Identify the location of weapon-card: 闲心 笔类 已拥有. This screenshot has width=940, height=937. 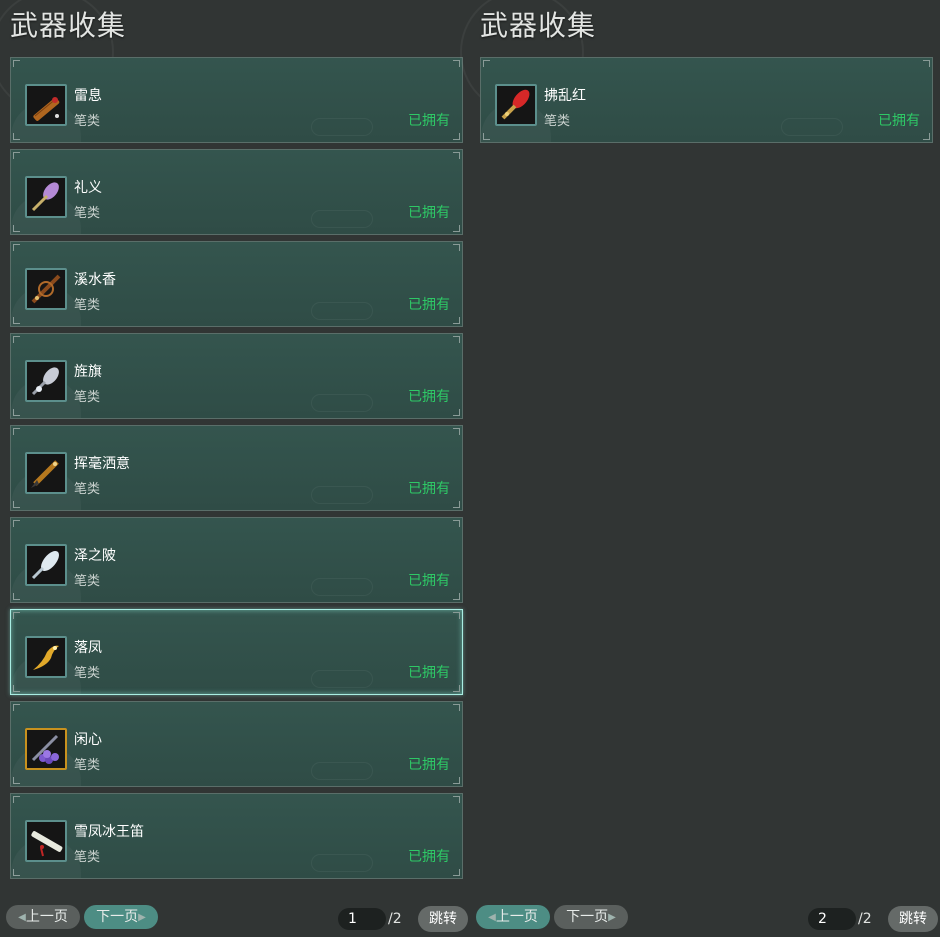
(236, 744).